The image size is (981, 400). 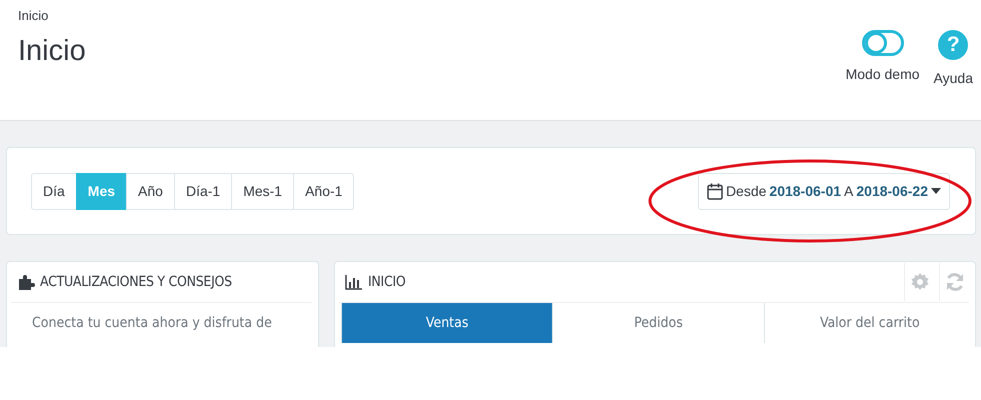 I want to click on panel-title: ACTUALIZACIONES Y CONSEJOS, so click(x=136, y=282).